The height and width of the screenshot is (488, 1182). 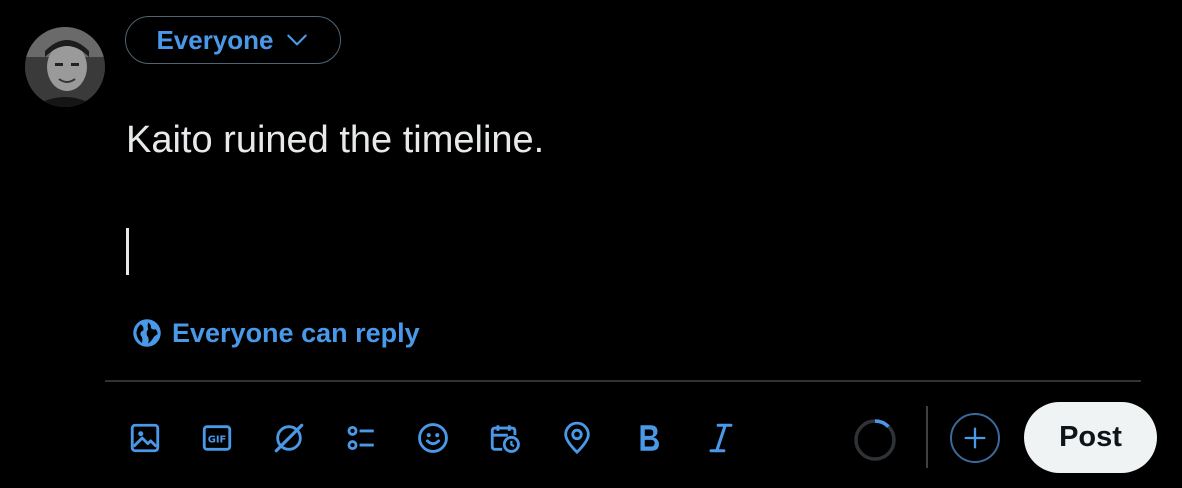 What do you see at coordinates (623, 381) in the screenshot?
I see `divider` at bounding box center [623, 381].